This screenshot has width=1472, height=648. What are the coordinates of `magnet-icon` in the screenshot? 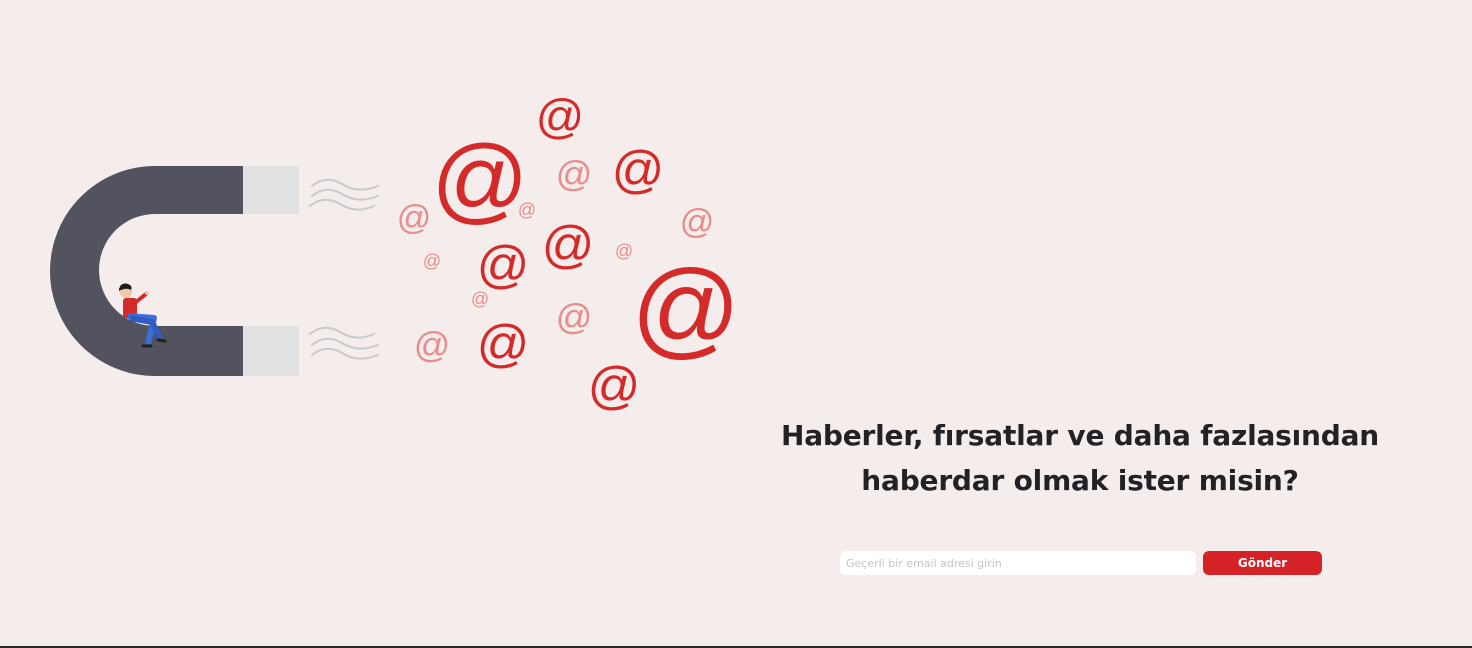 It's located at (214, 271).